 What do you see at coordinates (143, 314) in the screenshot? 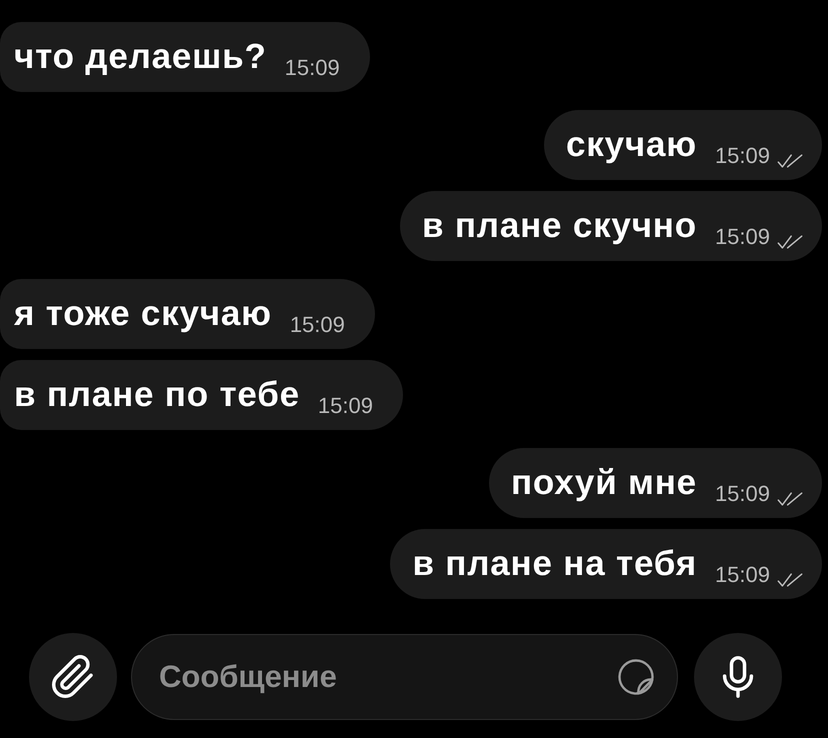
I see `message-text: я тоже скучаю` at bounding box center [143, 314].